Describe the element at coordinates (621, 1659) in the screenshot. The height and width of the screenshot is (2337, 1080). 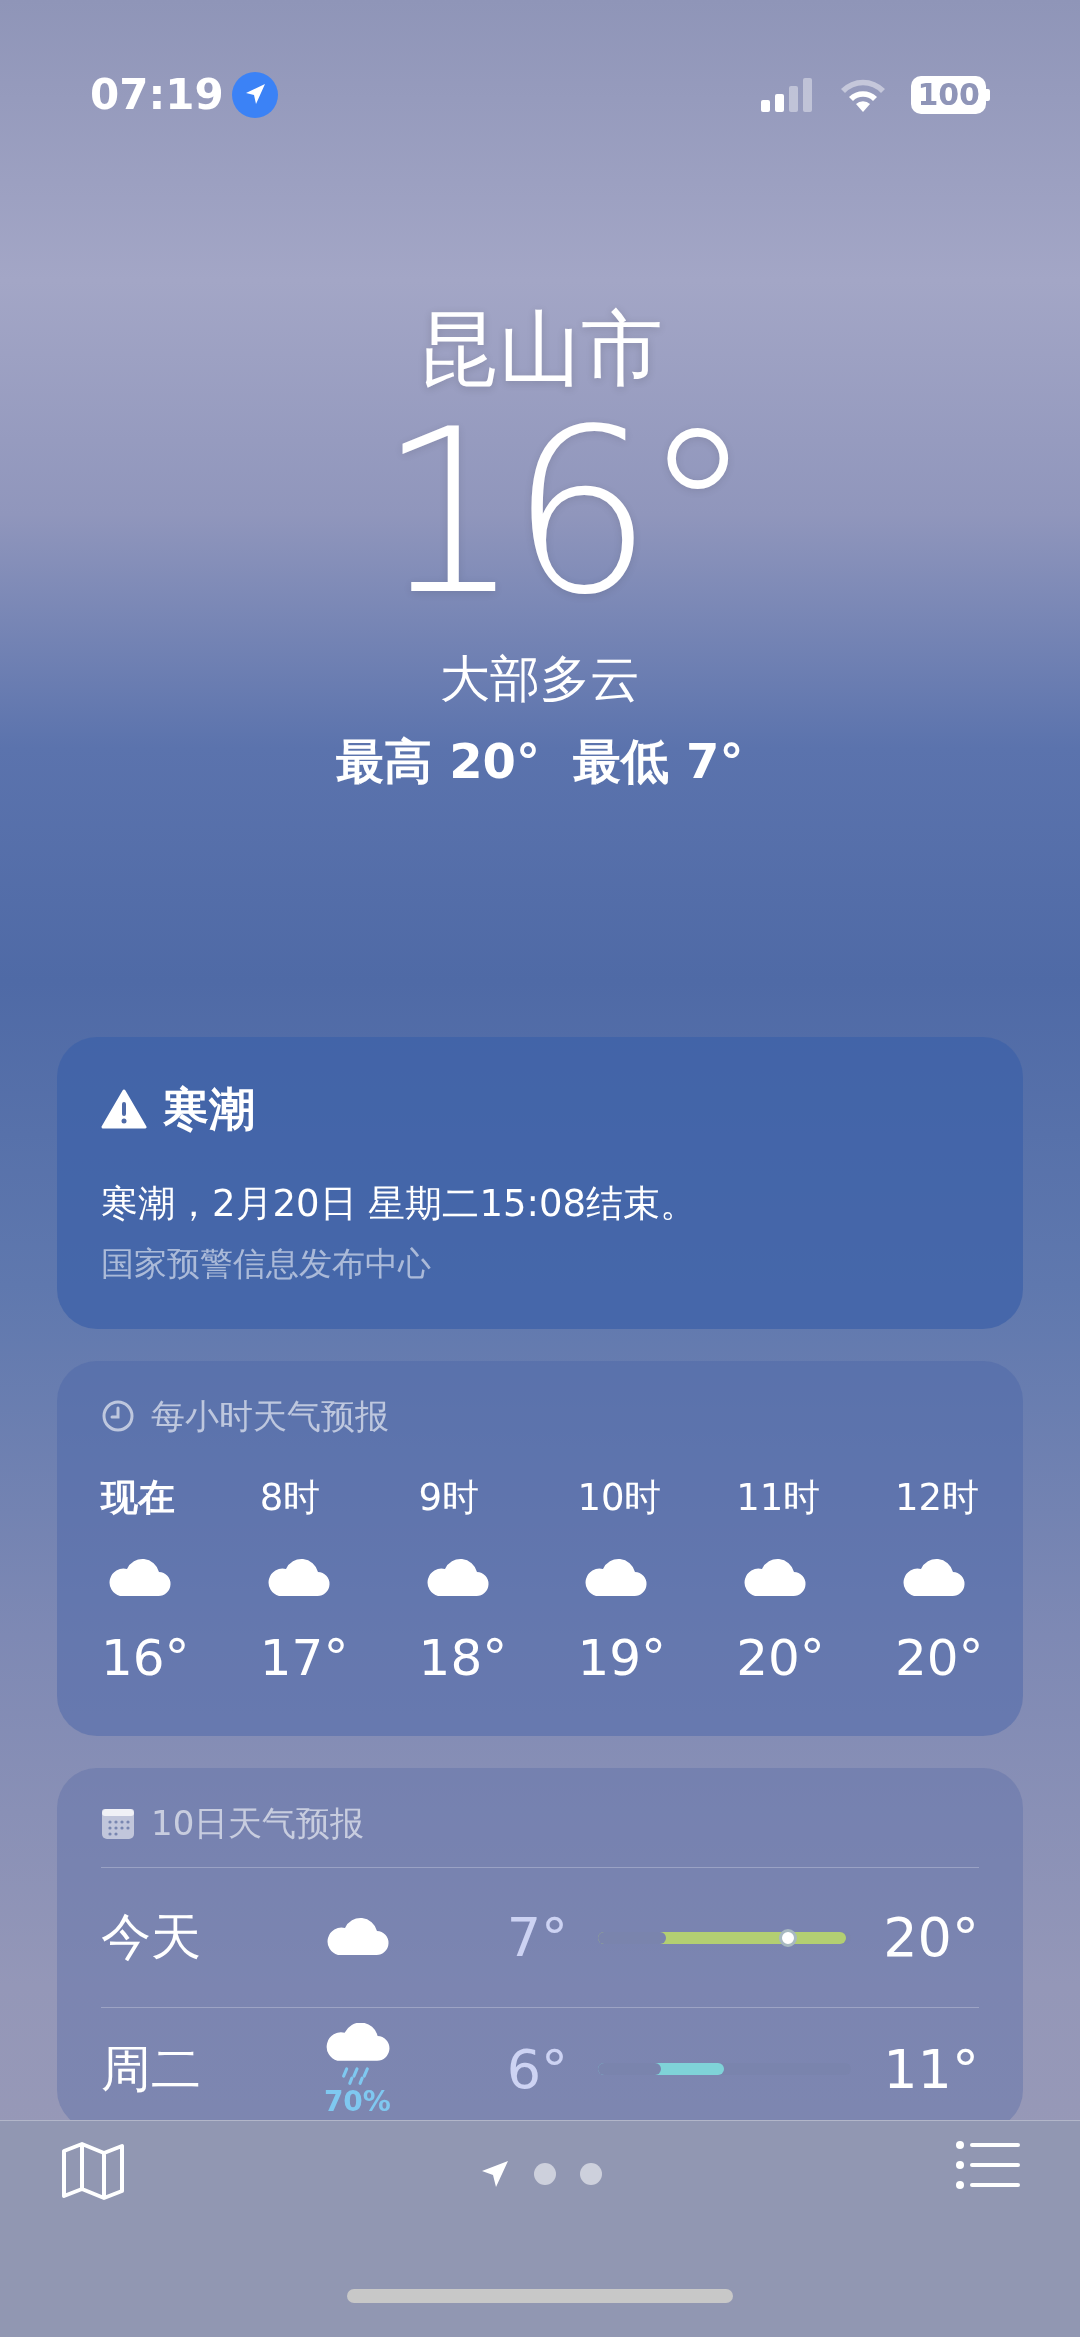
I see `hourly-temperature: 19°` at that location.